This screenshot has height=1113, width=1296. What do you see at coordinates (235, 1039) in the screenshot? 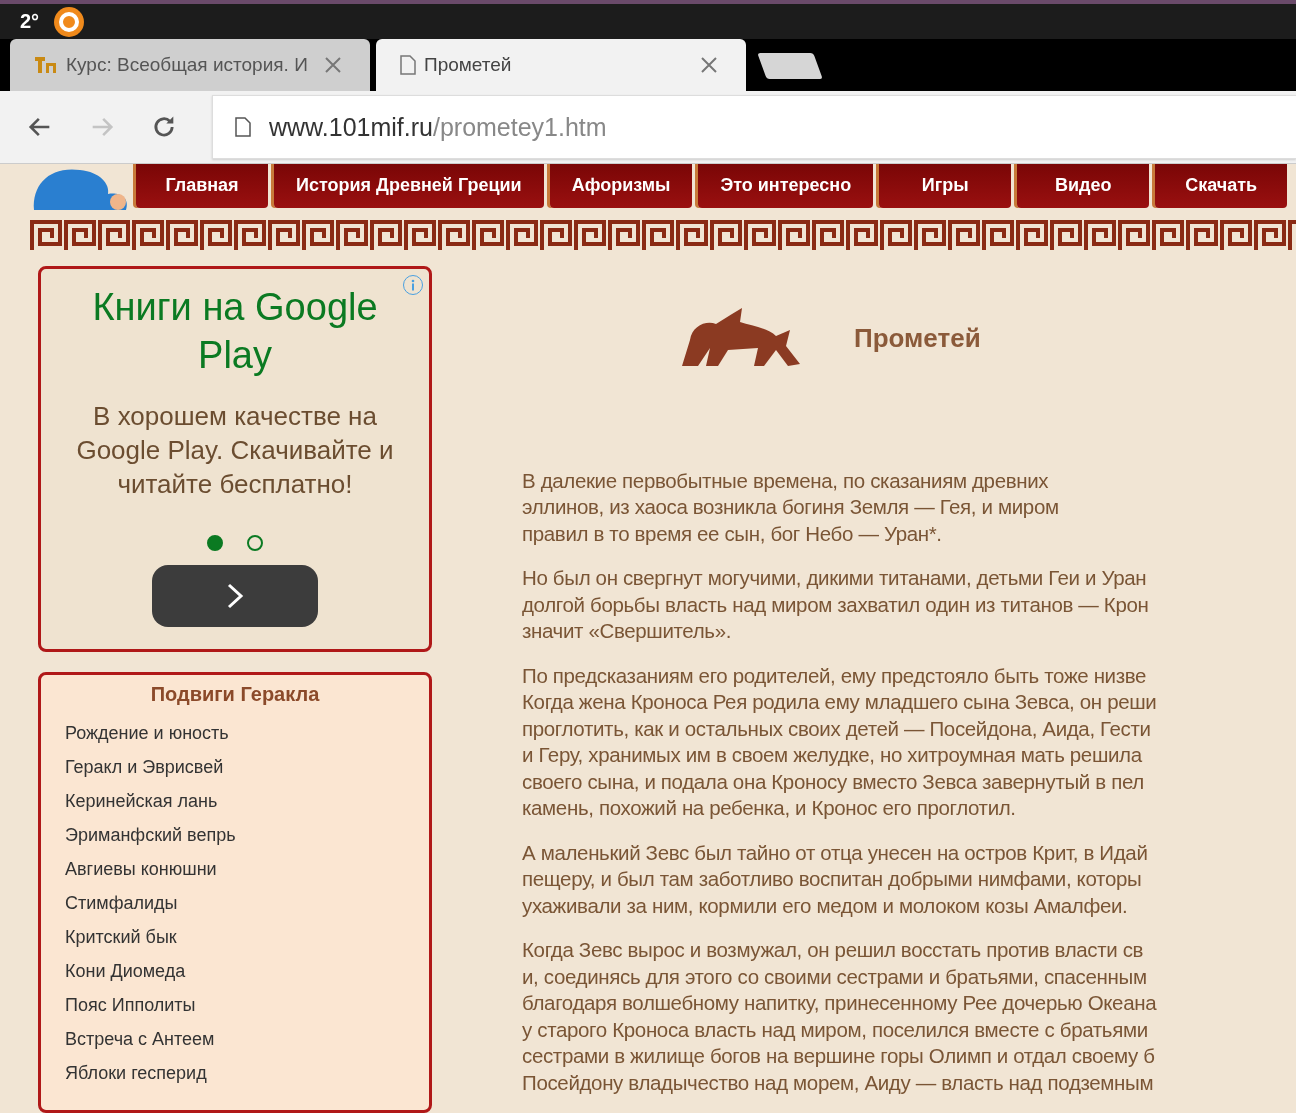
I see `sidebar-link: Встреча с Антеем` at bounding box center [235, 1039].